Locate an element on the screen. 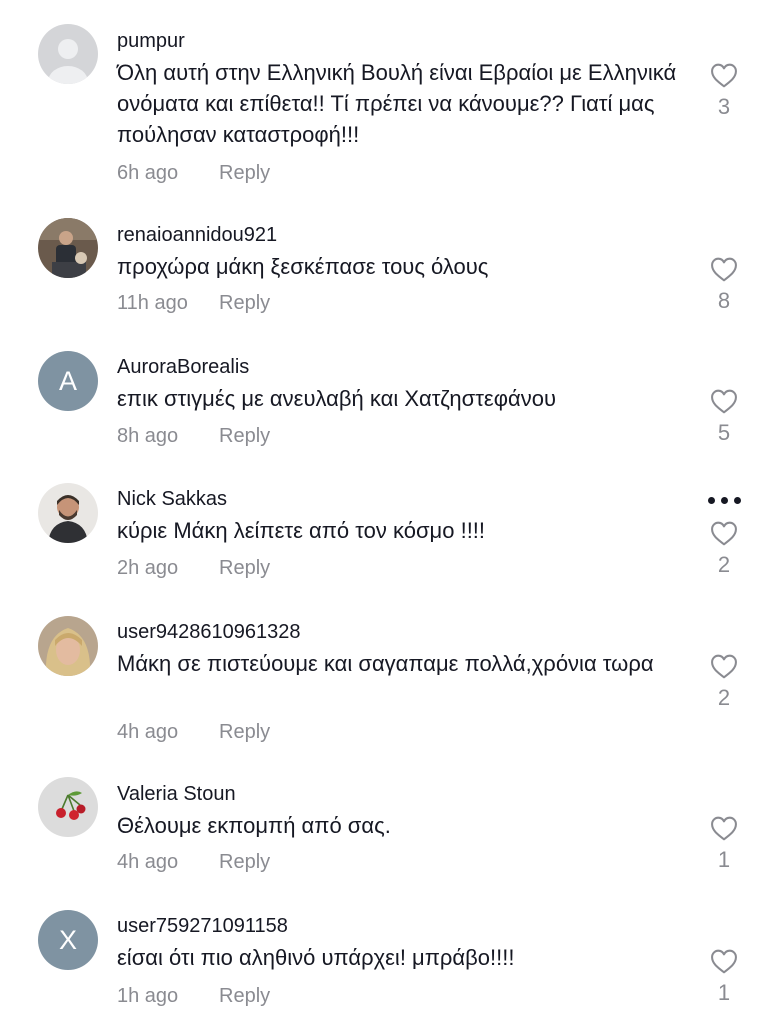  comment-text: Θέλουμε εκπομπή από σας. is located at coordinates (254, 825).